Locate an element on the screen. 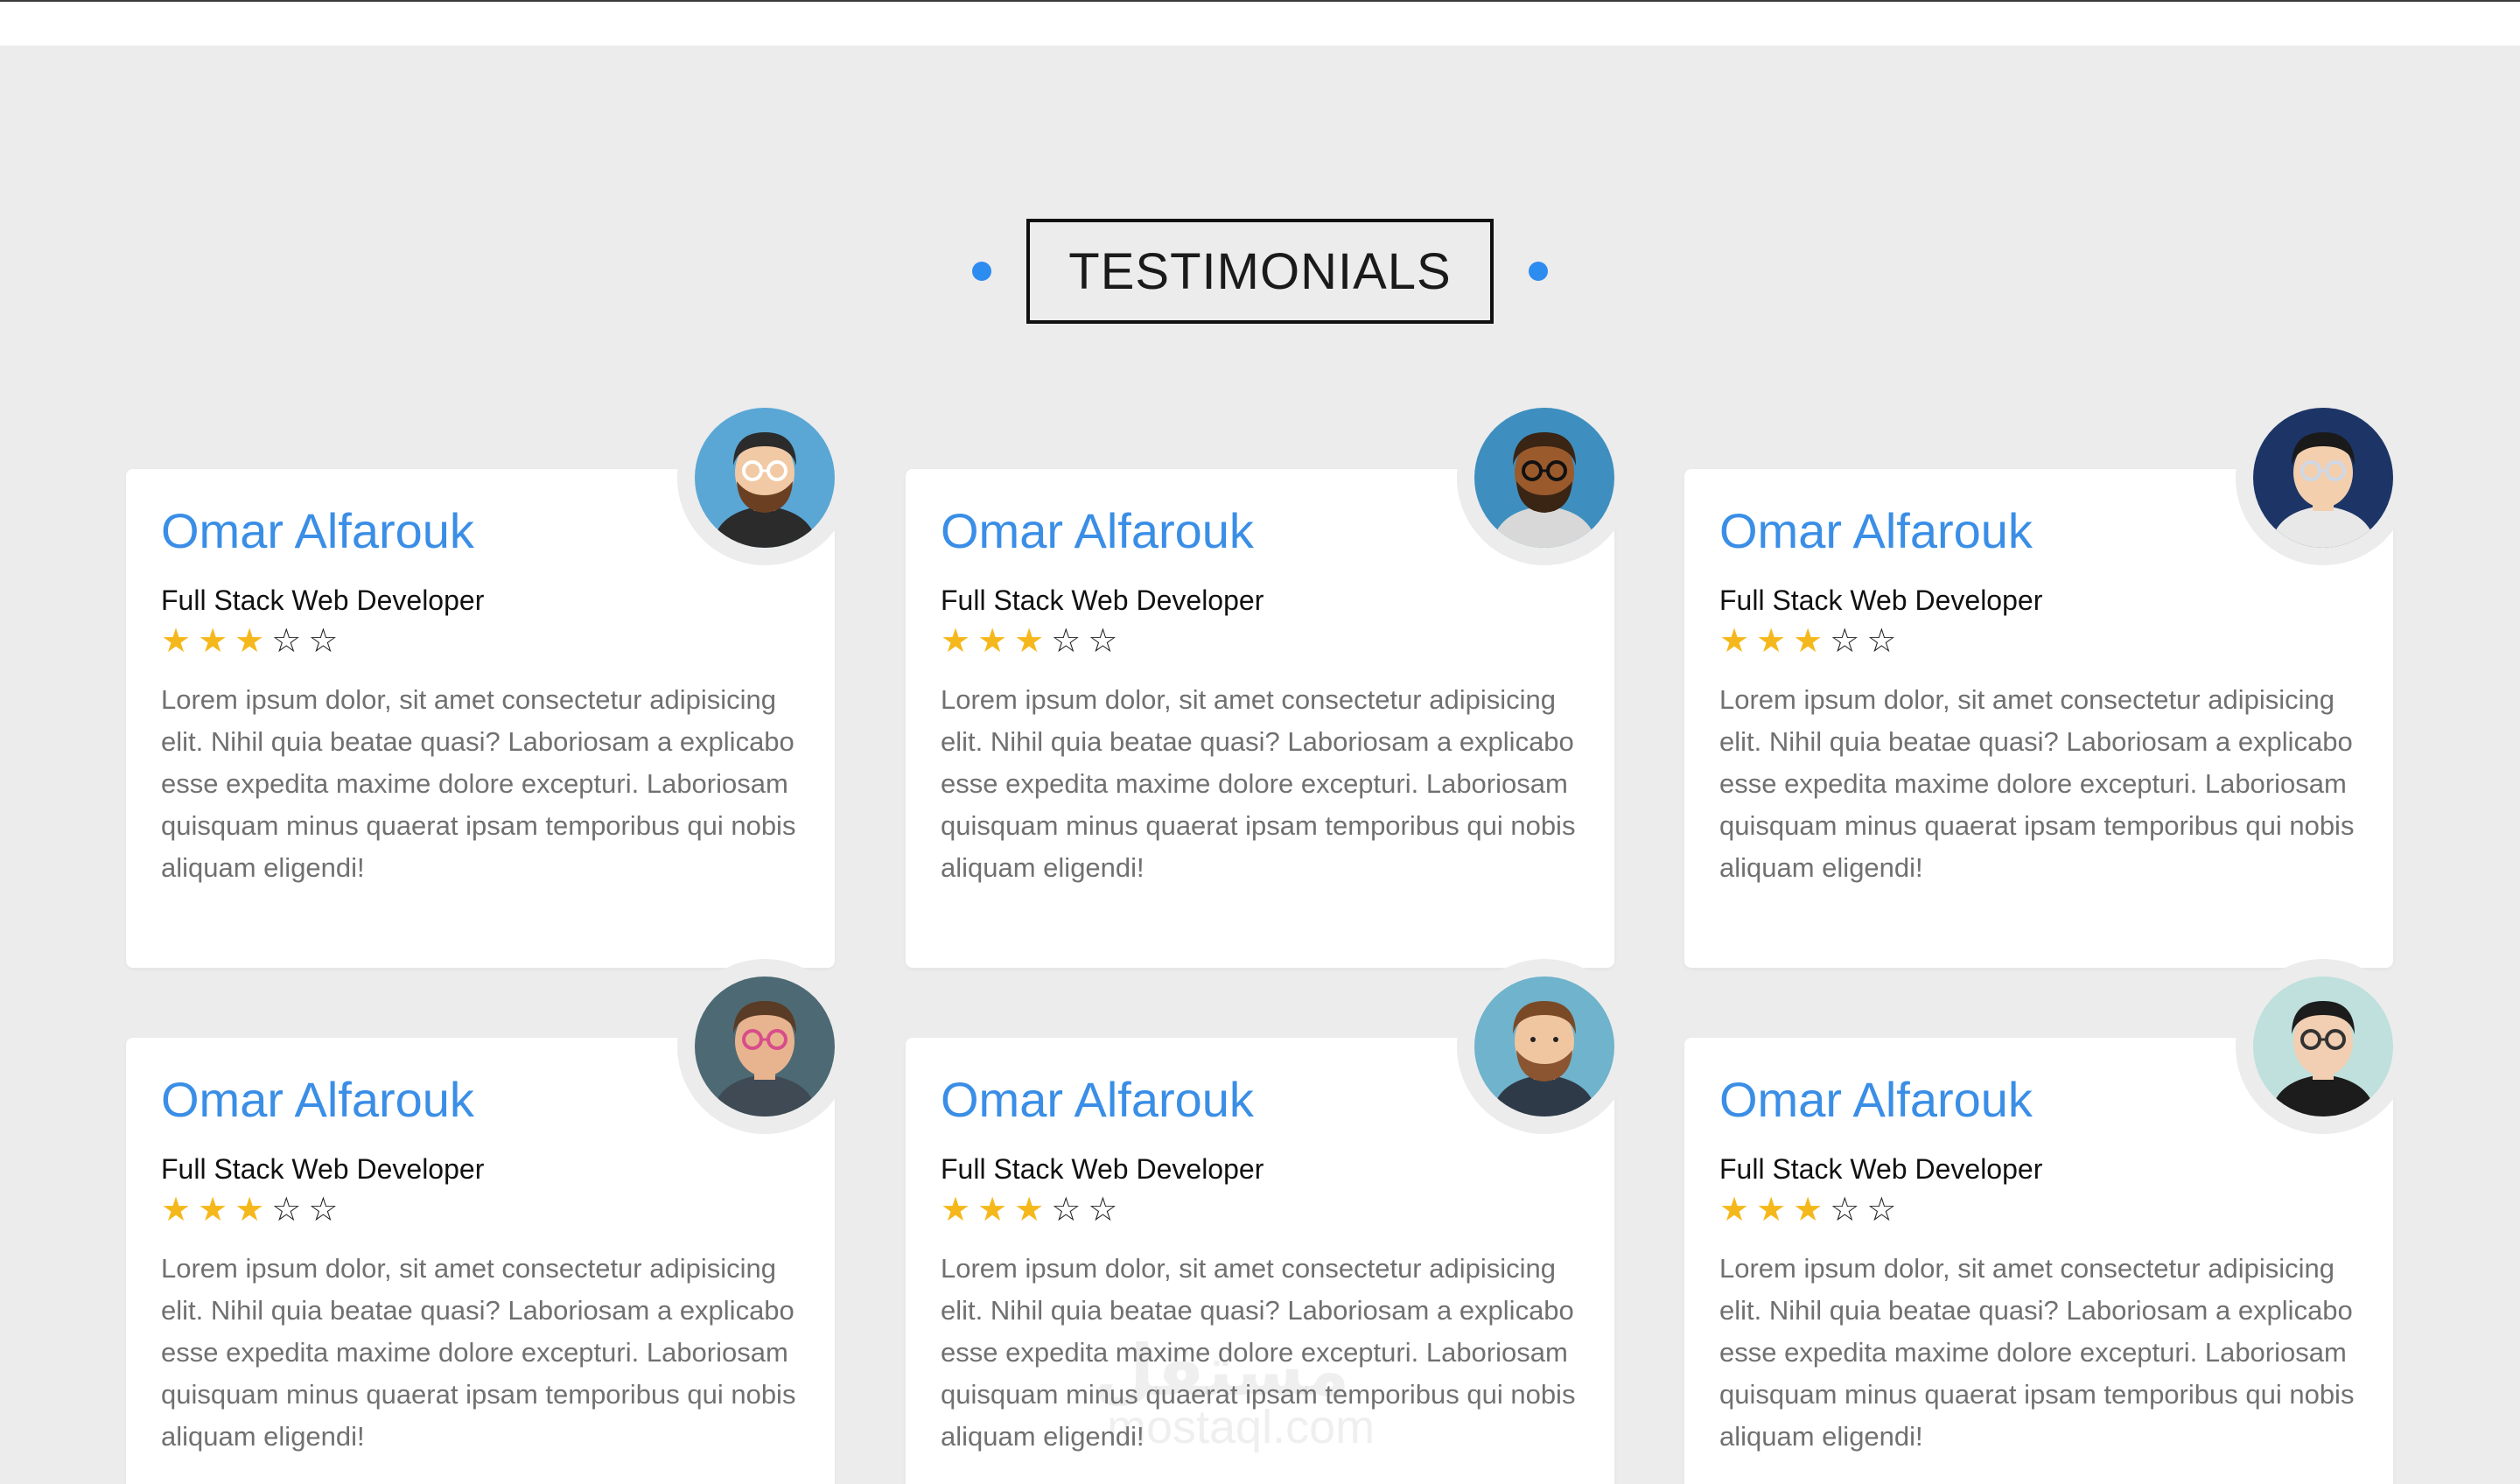 This screenshot has width=2520, height=1484. avatar-bearded-icon is located at coordinates (1544, 1046).